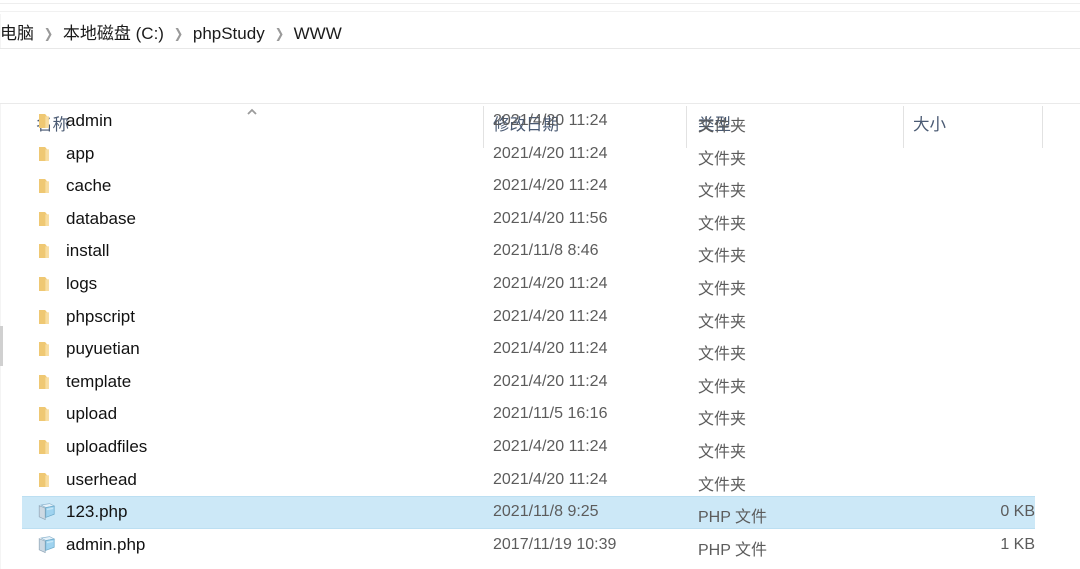 This screenshot has width=1080, height=569. Describe the element at coordinates (540, 103) in the screenshot. I see `column-header-bottom-border` at that location.